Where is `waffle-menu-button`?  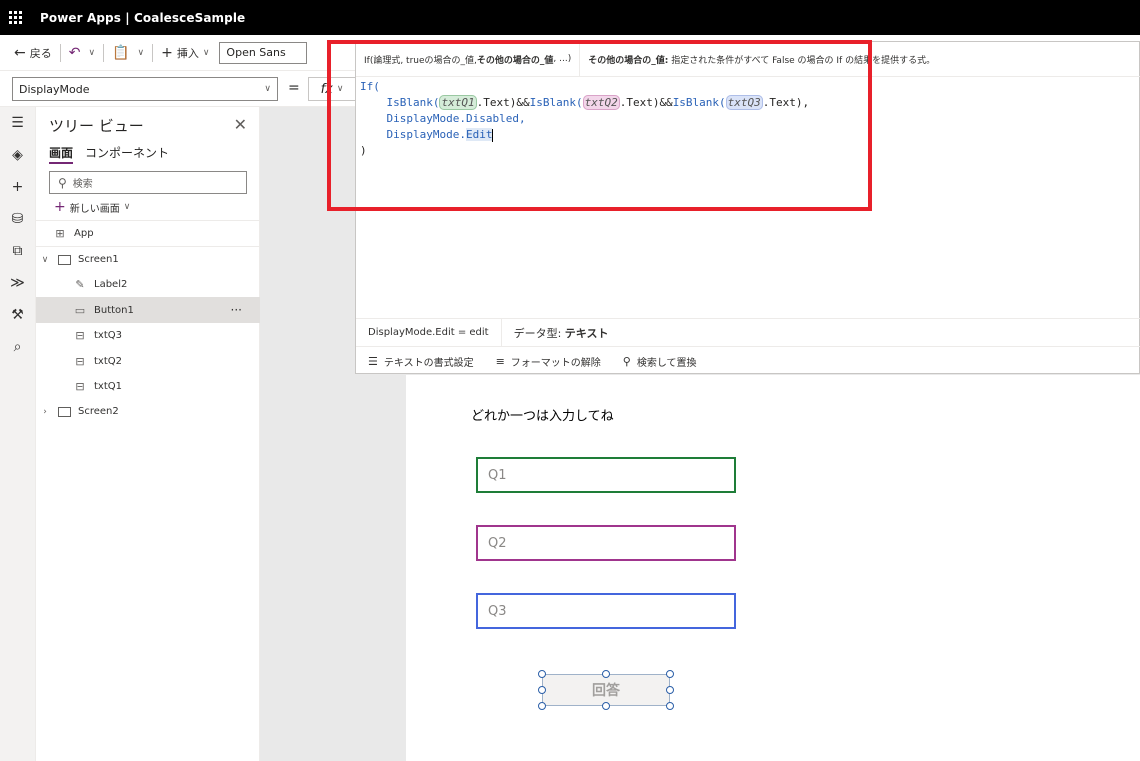 waffle-menu-button is located at coordinates (15, 17).